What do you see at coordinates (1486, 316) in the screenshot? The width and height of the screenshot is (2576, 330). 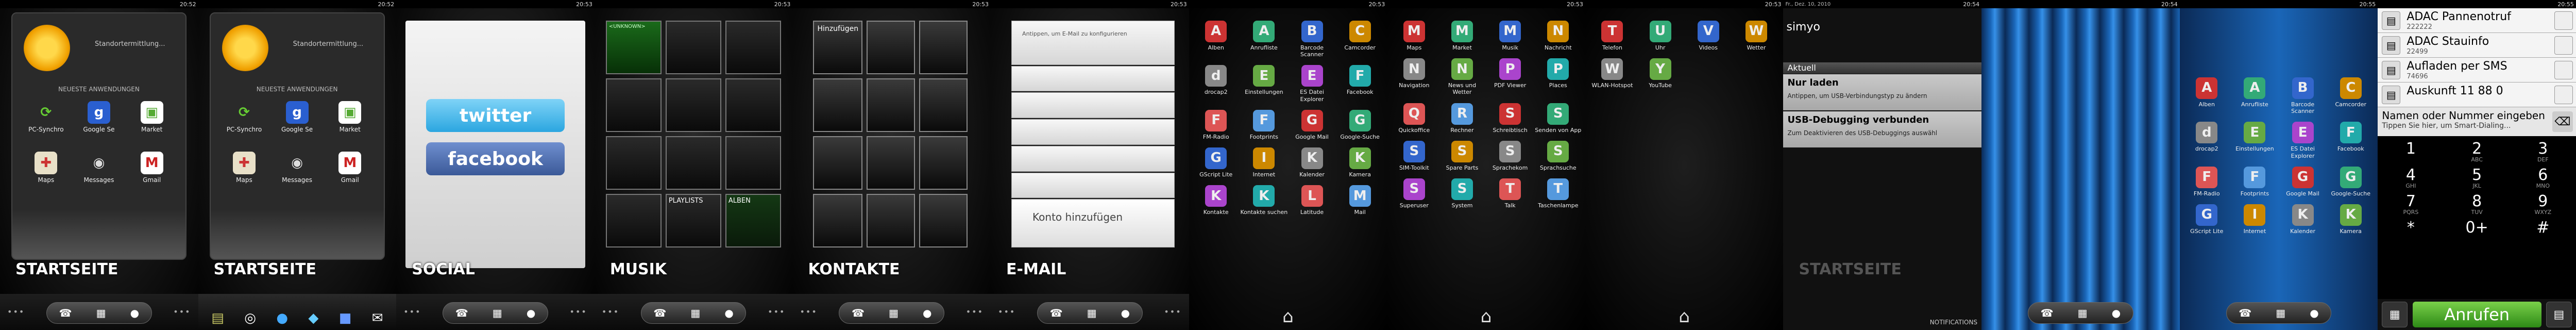 I see `home-icon: ⌂` at bounding box center [1486, 316].